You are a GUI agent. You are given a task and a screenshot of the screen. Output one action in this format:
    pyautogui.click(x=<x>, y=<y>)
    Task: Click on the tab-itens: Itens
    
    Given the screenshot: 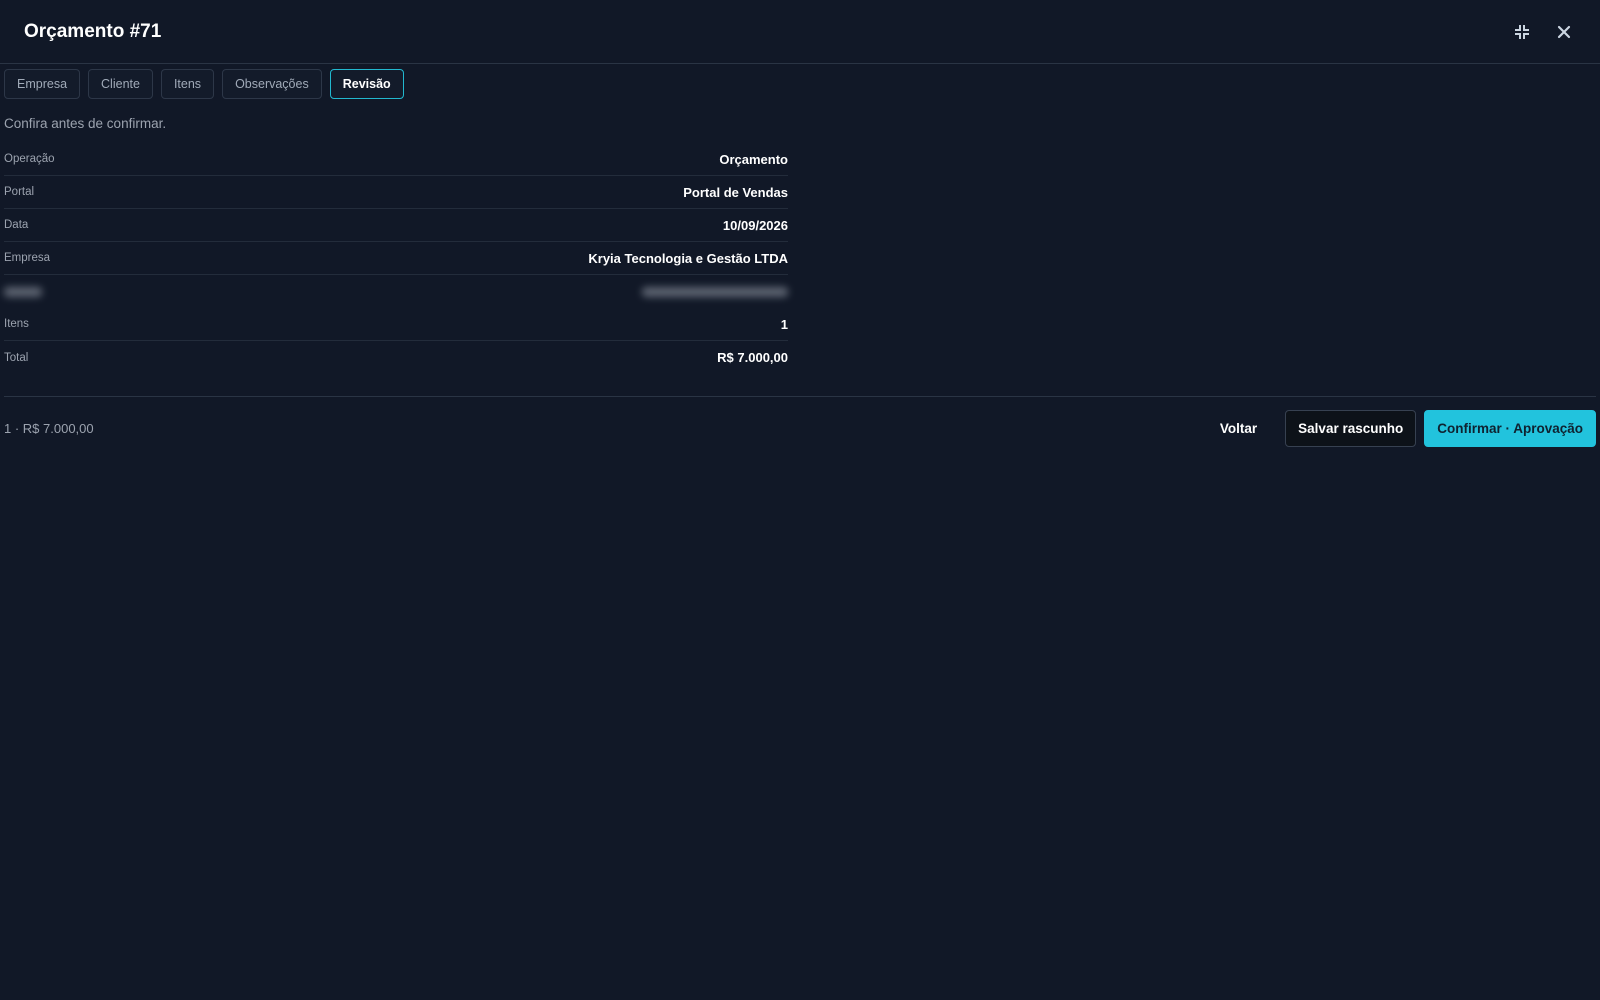 What is the action you would take?
    pyautogui.click(x=187, y=84)
    